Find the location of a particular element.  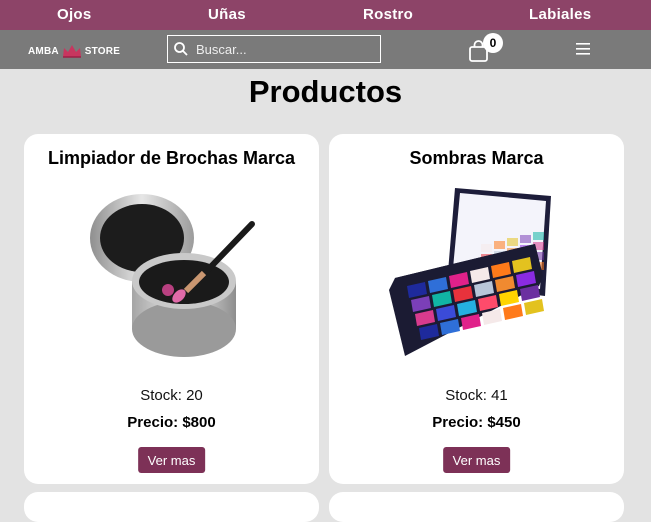

search-box is located at coordinates (274, 49).